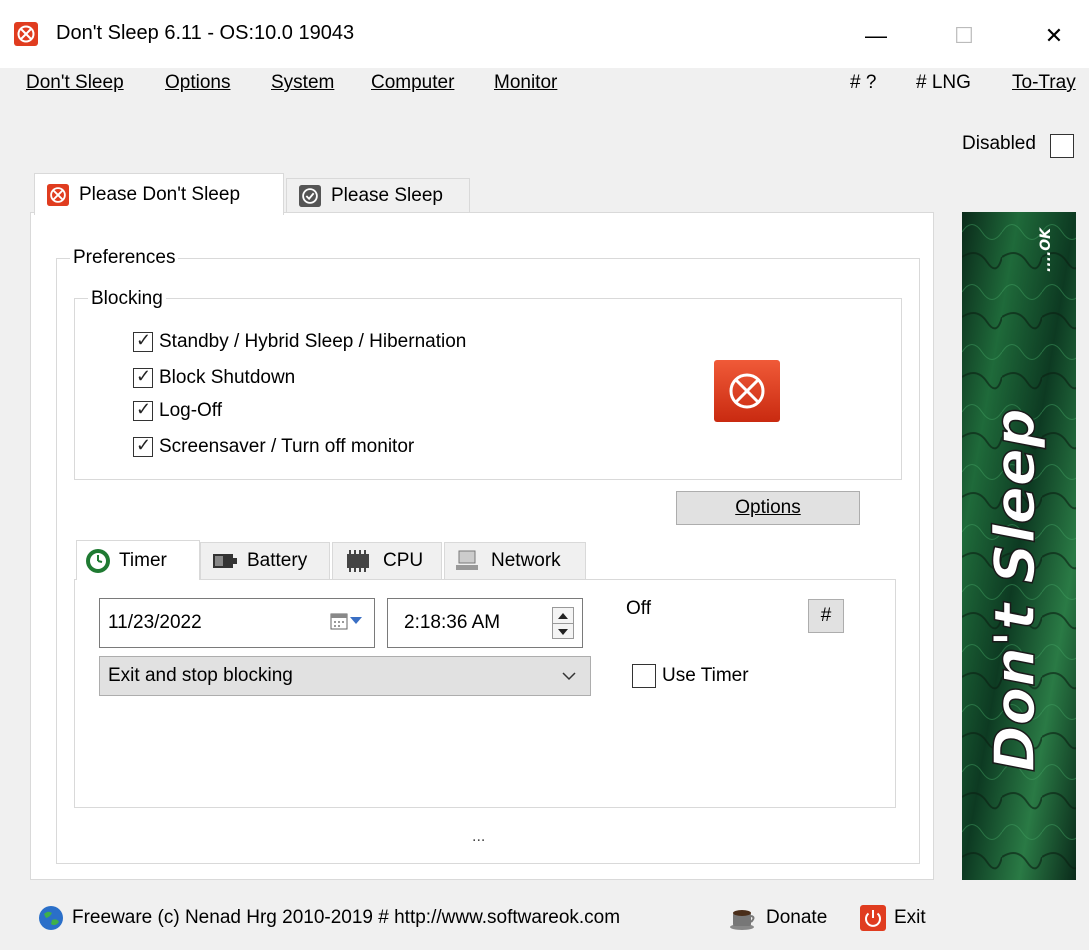 The image size is (1089, 950). Describe the element at coordinates (302, 83) in the screenshot. I see `menu-system: System` at that location.